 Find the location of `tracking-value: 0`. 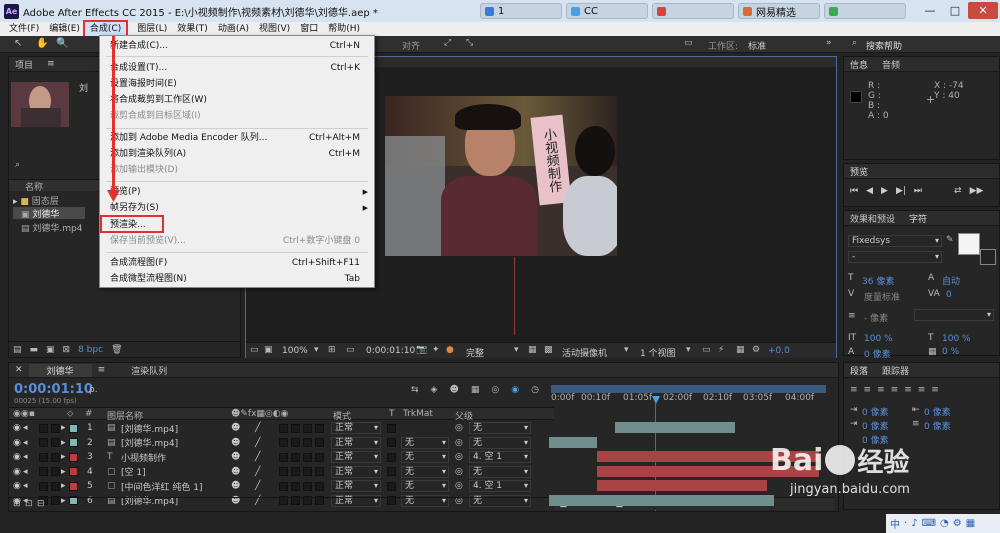

tracking-value: 0 is located at coordinates (949, 295).